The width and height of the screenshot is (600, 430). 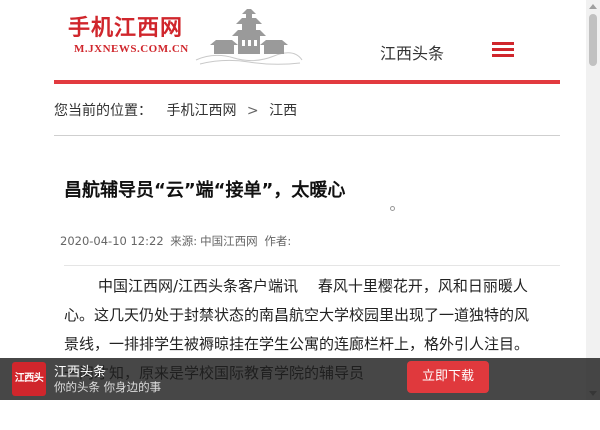 What do you see at coordinates (307, 135) in the screenshot?
I see `breadcrumb-divider` at bounding box center [307, 135].